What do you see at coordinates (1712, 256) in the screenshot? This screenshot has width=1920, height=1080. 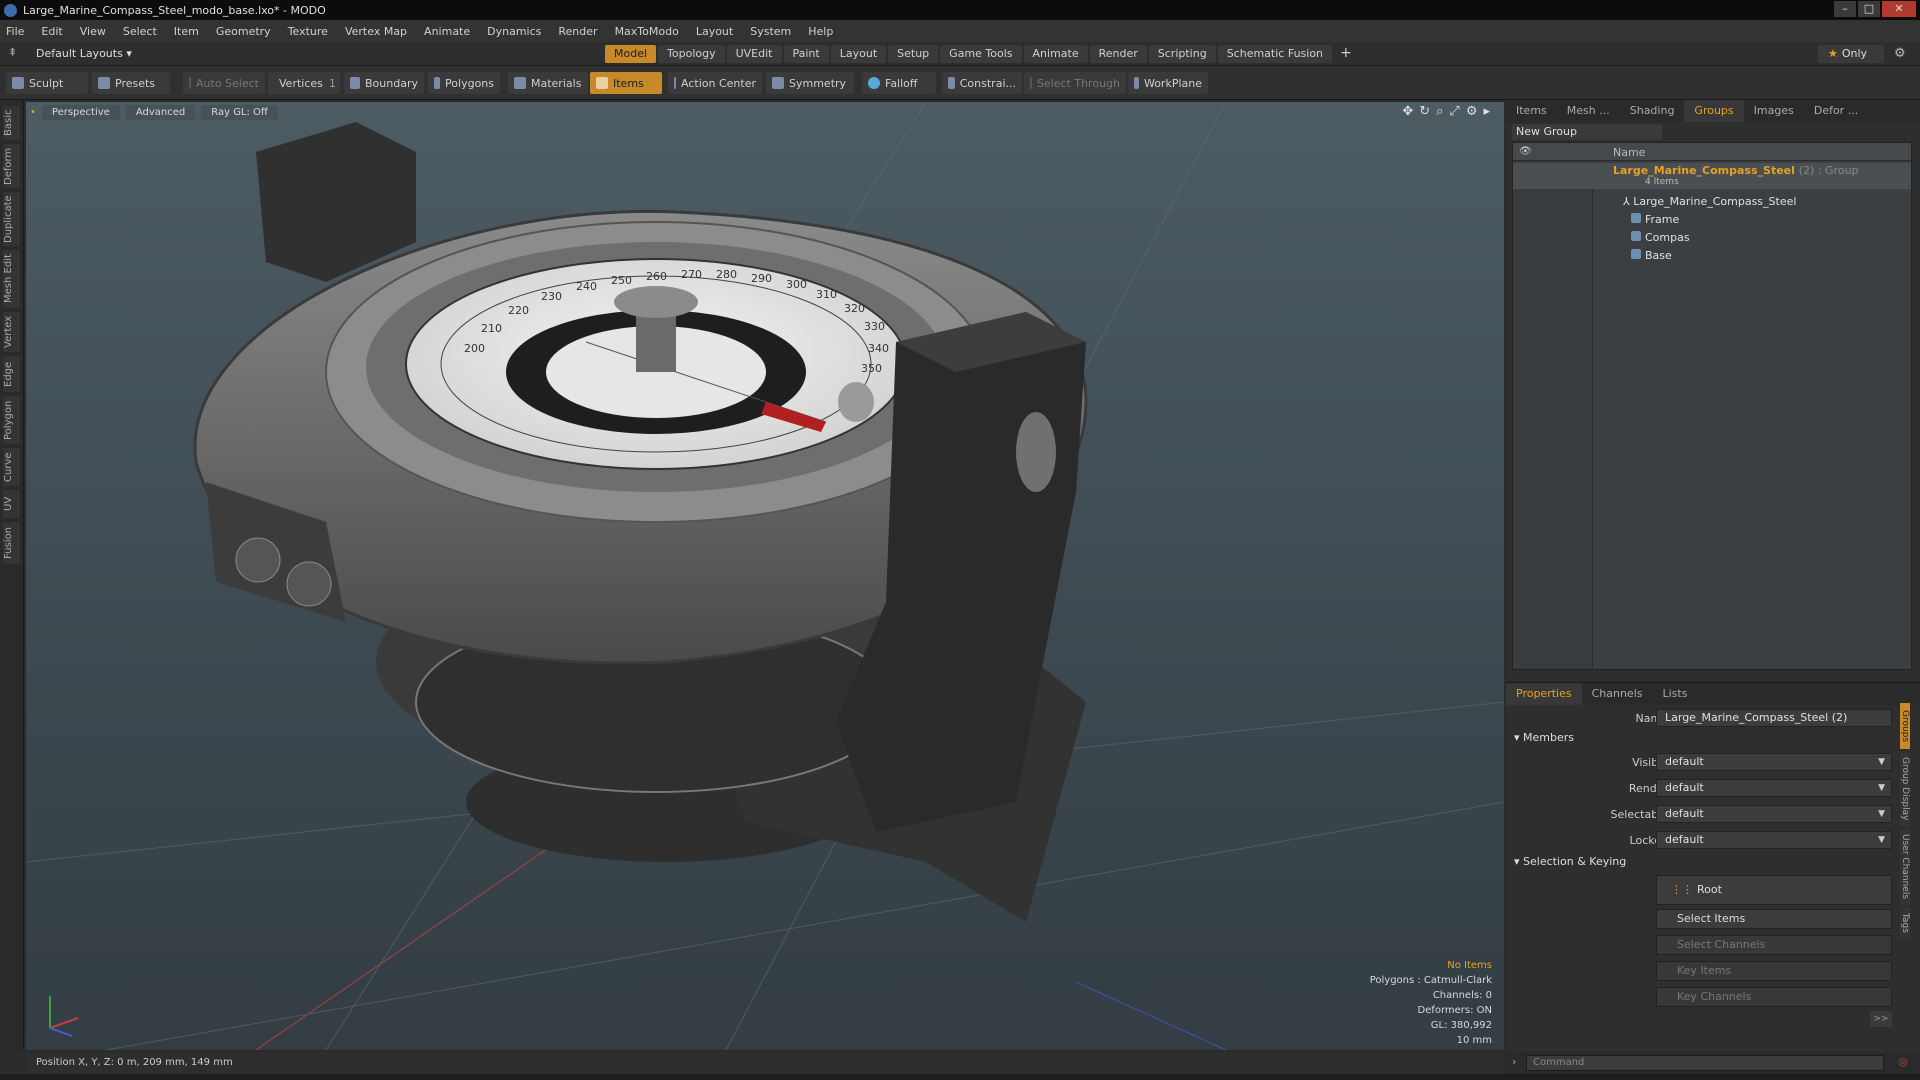 I see `tree-row: Base` at bounding box center [1712, 256].